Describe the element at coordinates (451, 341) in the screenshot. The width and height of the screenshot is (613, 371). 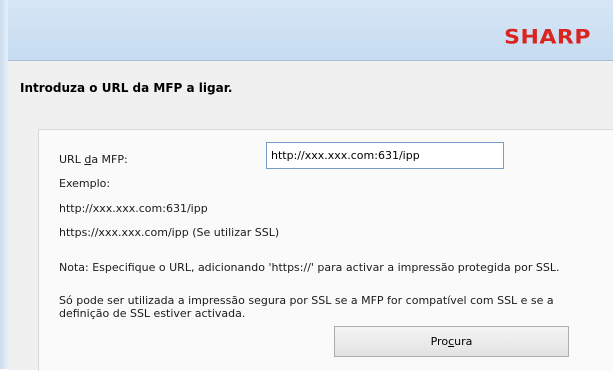
I see `browse-button: Procura` at that location.